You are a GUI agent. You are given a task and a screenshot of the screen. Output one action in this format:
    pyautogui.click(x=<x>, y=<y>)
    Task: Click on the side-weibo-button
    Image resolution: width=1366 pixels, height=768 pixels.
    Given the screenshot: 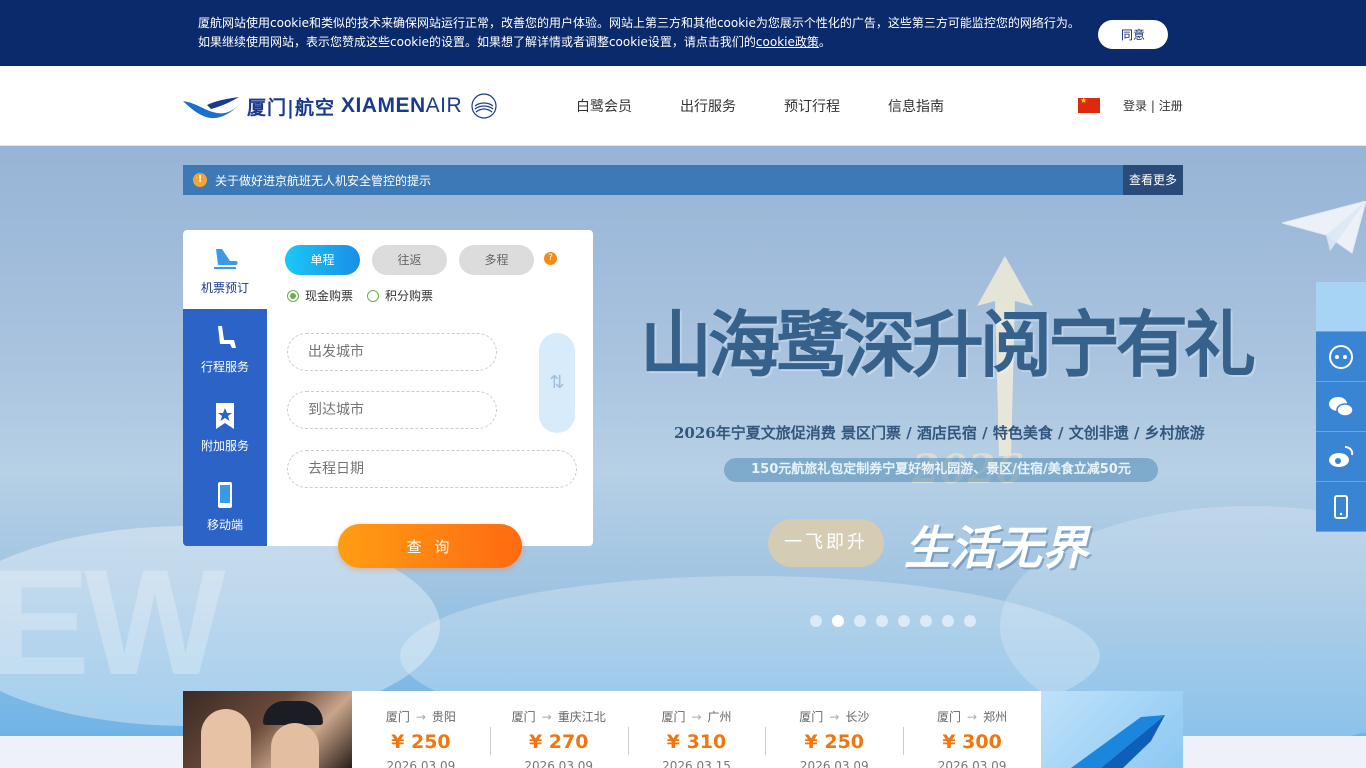 What is the action you would take?
    pyautogui.click(x=1341, y=457)
    